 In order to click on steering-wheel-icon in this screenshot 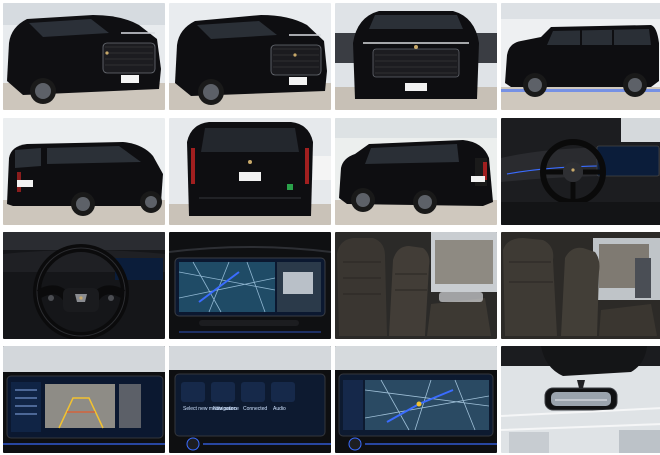, I will do `click(84, 285)`.